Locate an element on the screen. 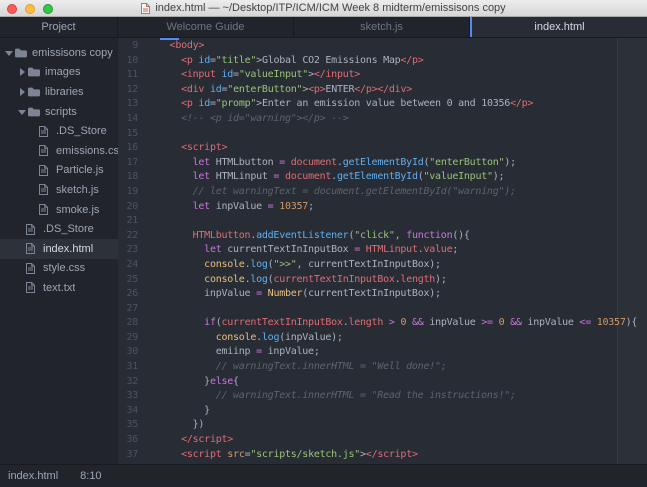 Image resolution: width=647 pixels, height=487 pixels. code-line: 20 let inpValue = 10357; is located at coordinates (382, 207).